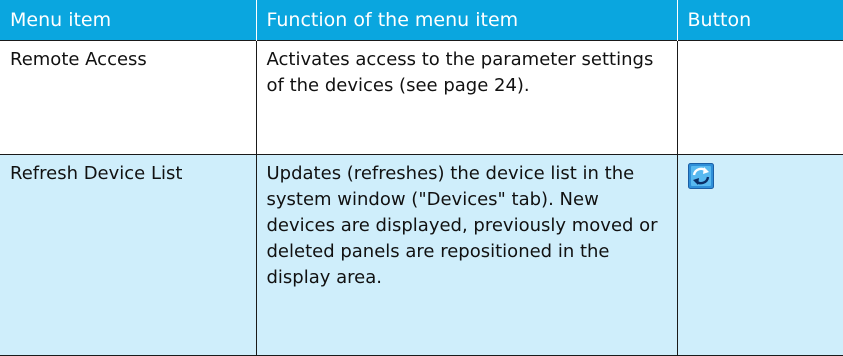 Image resolution: width=843 pixels, height=356 pixels. I want to click on header-function: Function of the menu item, so click(467, 20).